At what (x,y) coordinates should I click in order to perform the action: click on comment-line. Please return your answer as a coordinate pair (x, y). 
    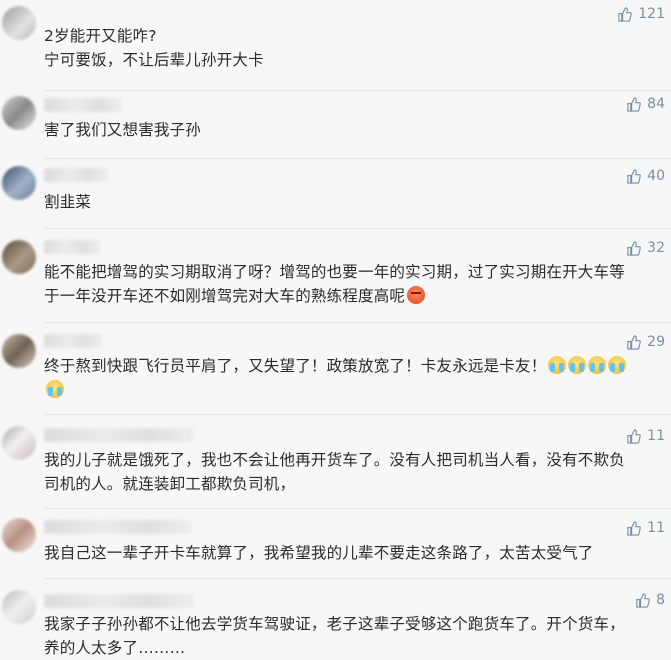
    Looking at the image, I should click on (348, 390).